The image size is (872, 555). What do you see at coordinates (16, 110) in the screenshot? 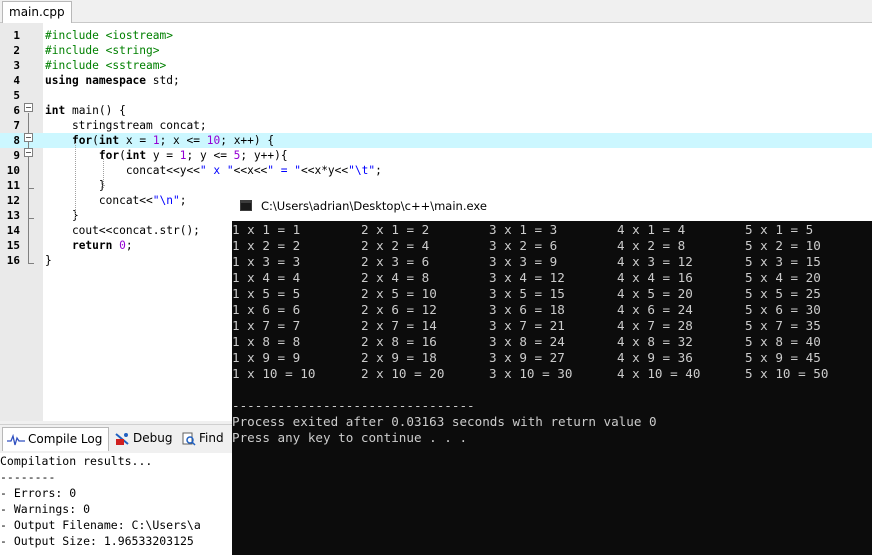
I see `line-number: 6` at bounding box center [16, 110].